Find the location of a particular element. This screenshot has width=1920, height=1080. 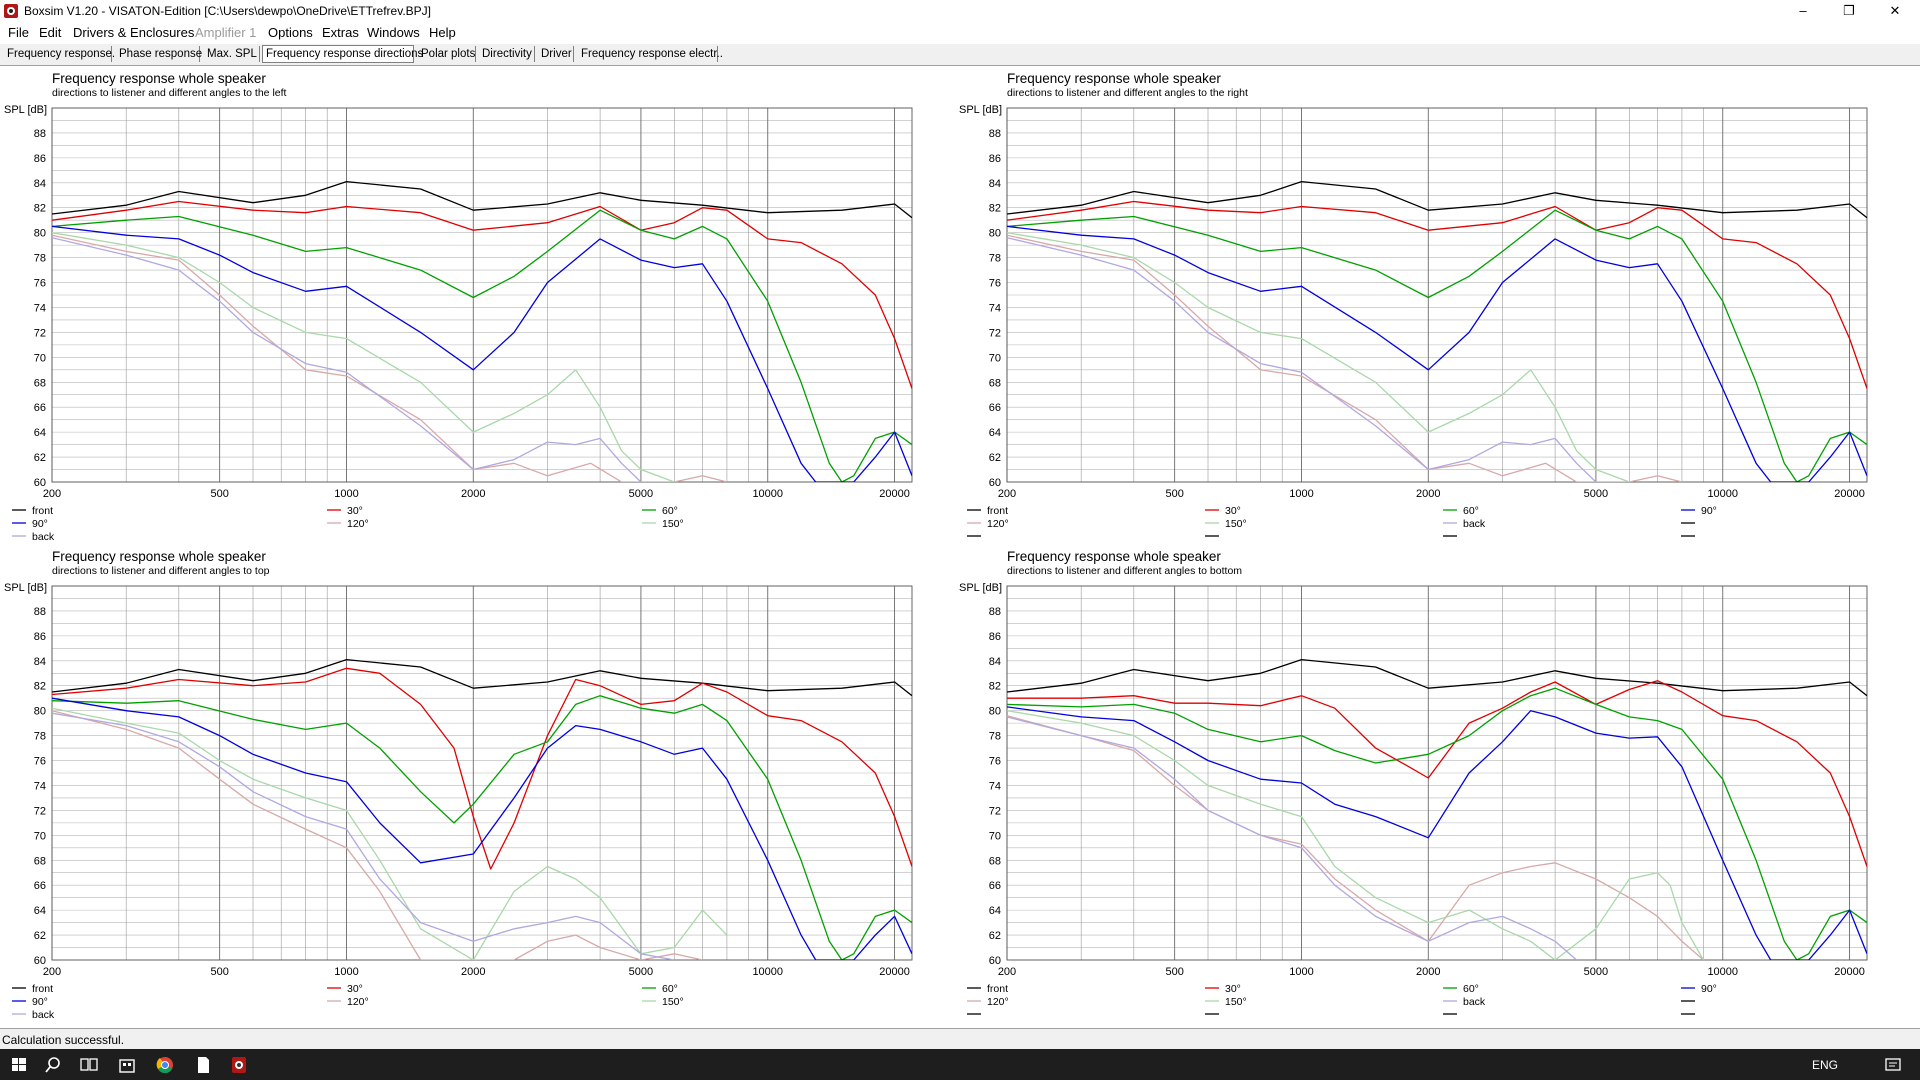

y-tick-label: 62 is located at coordinates (40, 458).